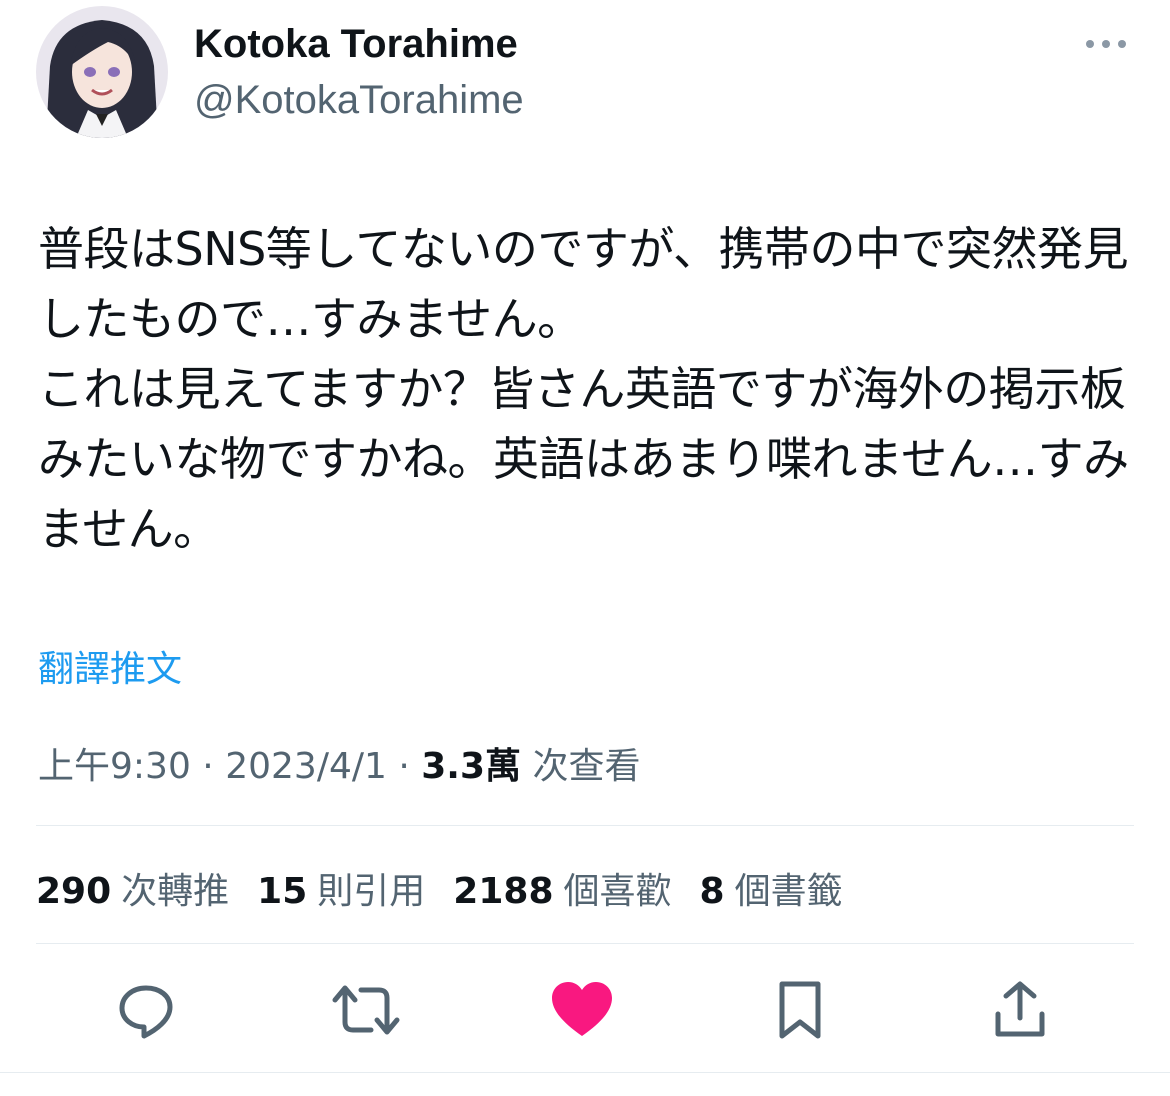 Image resolution: width=1170 pixels, height=1096 pixels. I want to click on retweets-stat: 290 次轉推, so click(132, 888).